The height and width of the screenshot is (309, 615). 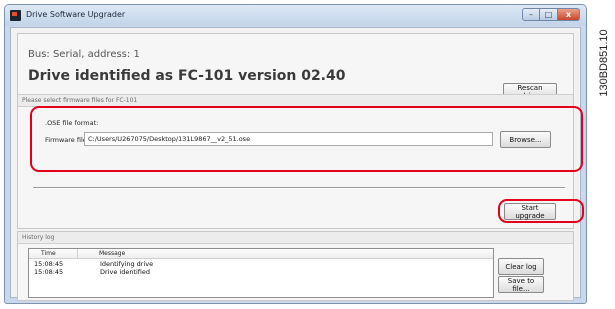 What do you see at coordinates (530, 211) in the screenshot?
I see `start-upgrade-button: Start upgrade` at bounding box center [530, 211].